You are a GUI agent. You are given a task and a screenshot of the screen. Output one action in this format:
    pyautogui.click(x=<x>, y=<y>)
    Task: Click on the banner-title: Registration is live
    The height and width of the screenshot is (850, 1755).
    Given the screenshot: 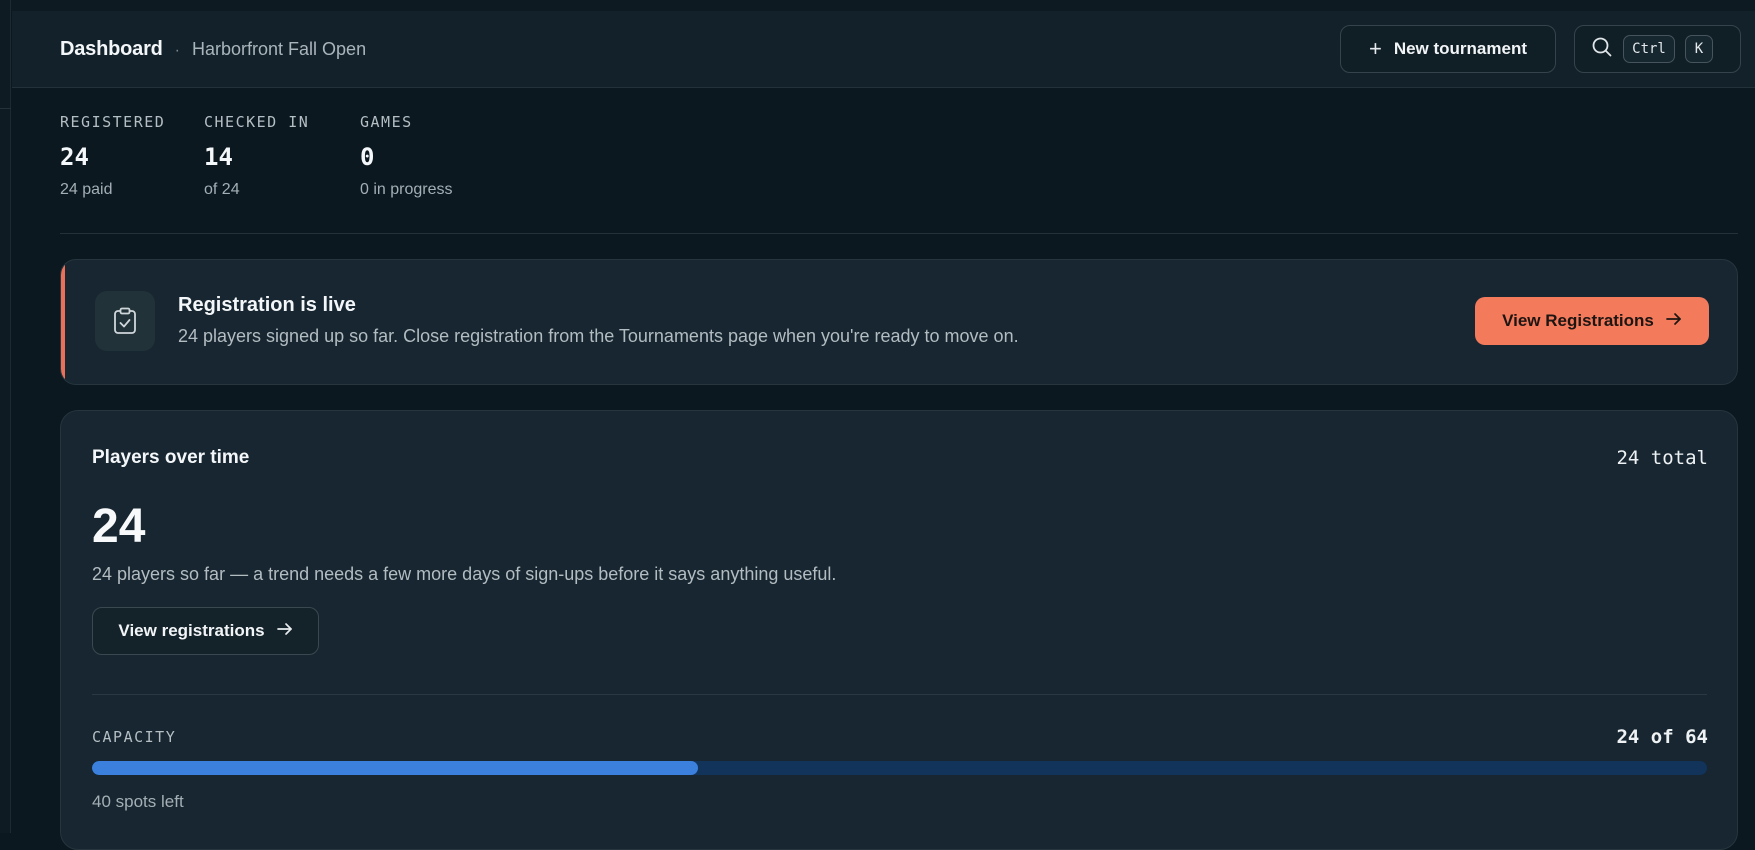 What is the action you would take?
    pyautogui.click(x=267, y=305)
    